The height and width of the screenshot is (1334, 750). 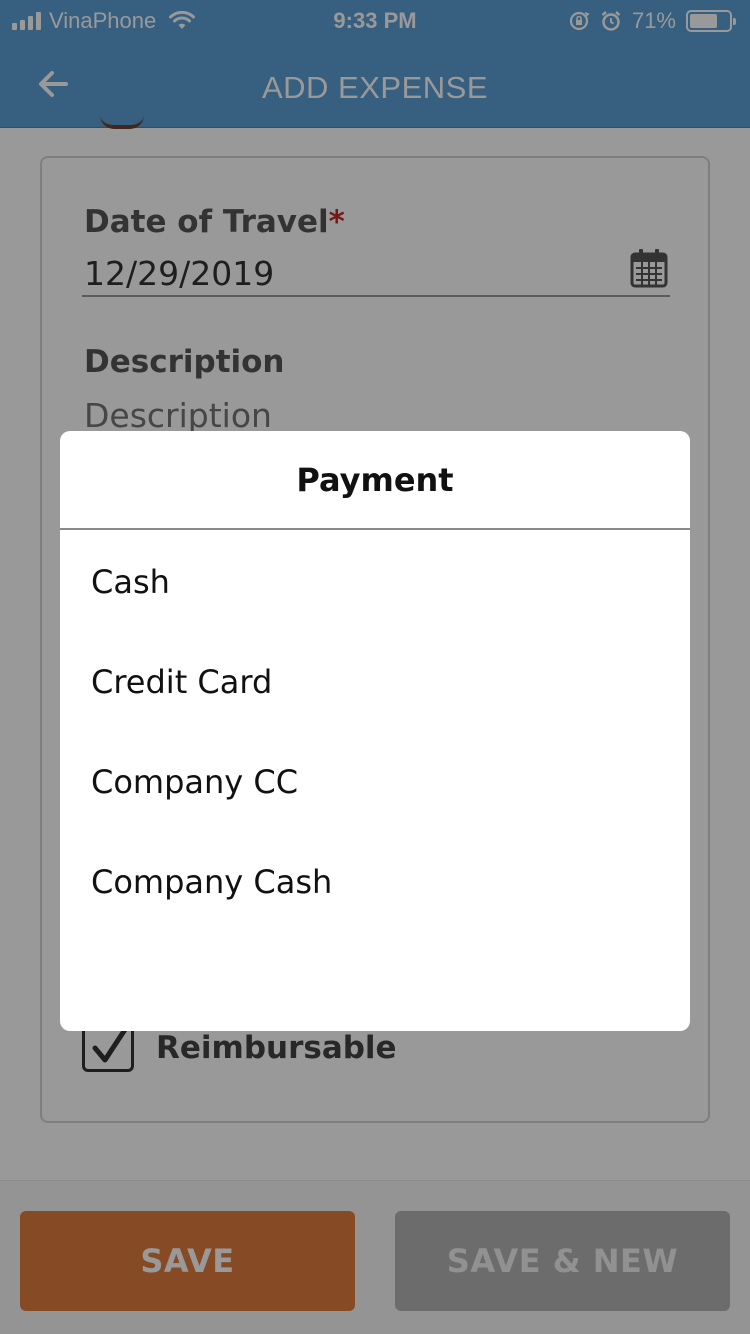 I want to click on payment-option-credit-card: Credit Card, so click(x=375, y=682).